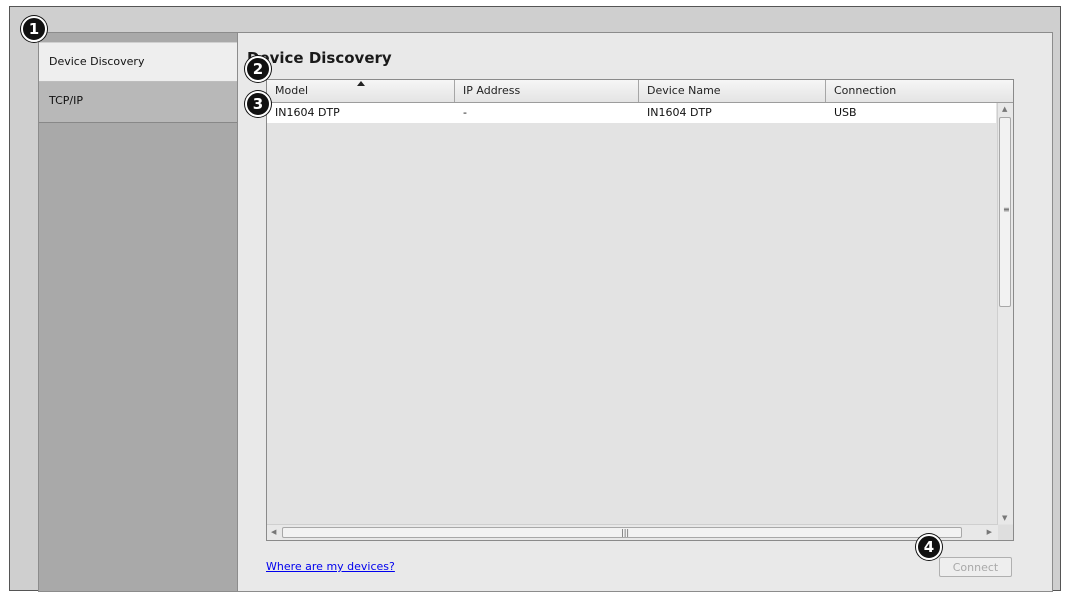 This screenshot has height=597, width=1065. I want to click on scroll-left-icon: ◀, so click(273, 532).